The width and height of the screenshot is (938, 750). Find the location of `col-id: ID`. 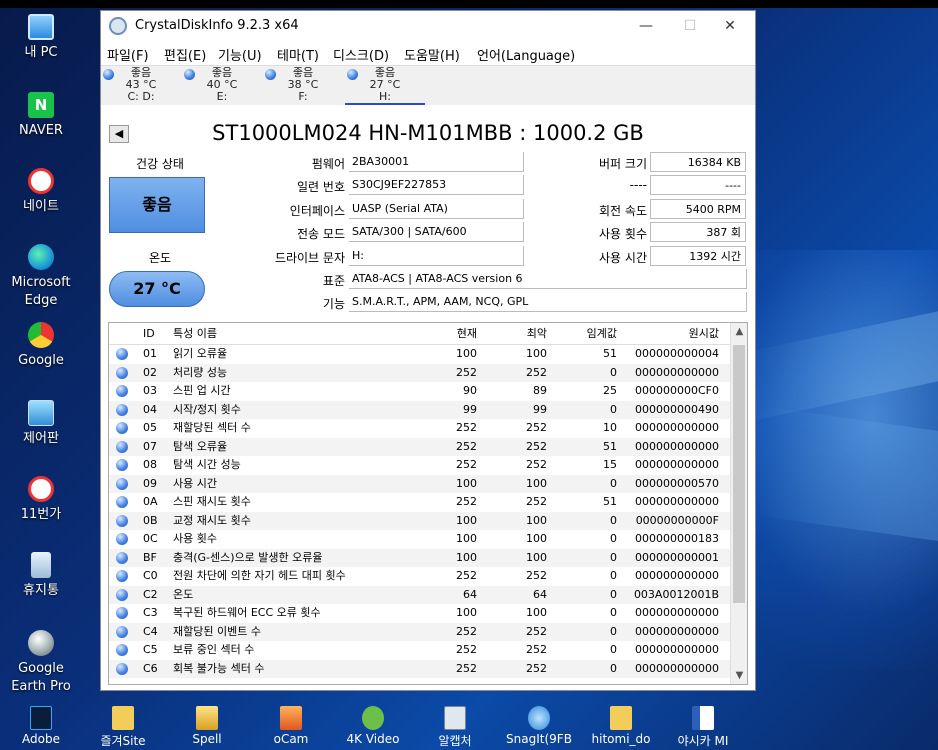

col-id: ID is located at coordinates (149, 334).